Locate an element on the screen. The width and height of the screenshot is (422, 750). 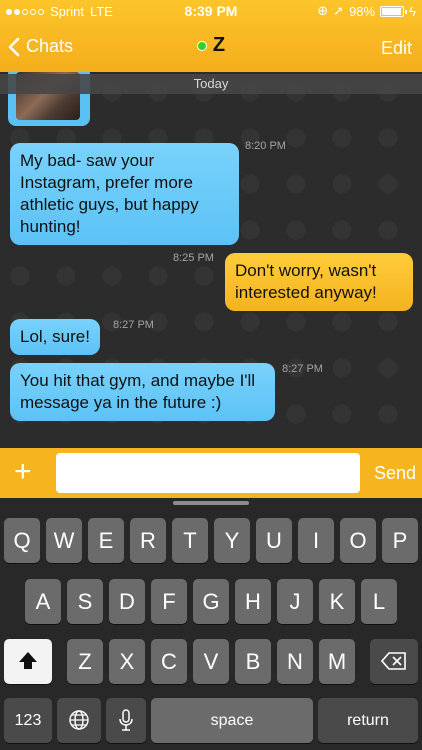
online-status-icon is located at coordinates (201, 45).